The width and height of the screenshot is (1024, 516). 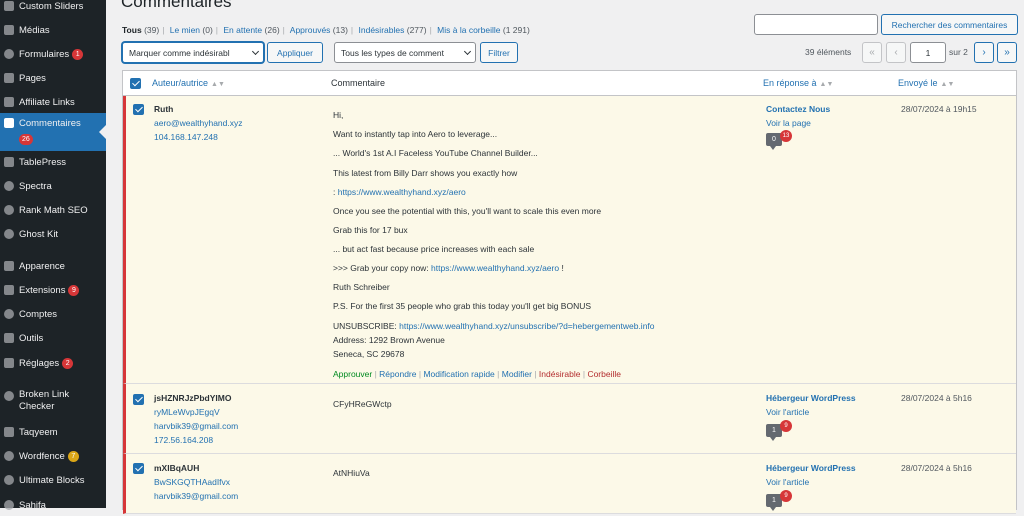 I want to click on sidebar-item-commentaires: Commentaires 26, so click(x=53, y=132).